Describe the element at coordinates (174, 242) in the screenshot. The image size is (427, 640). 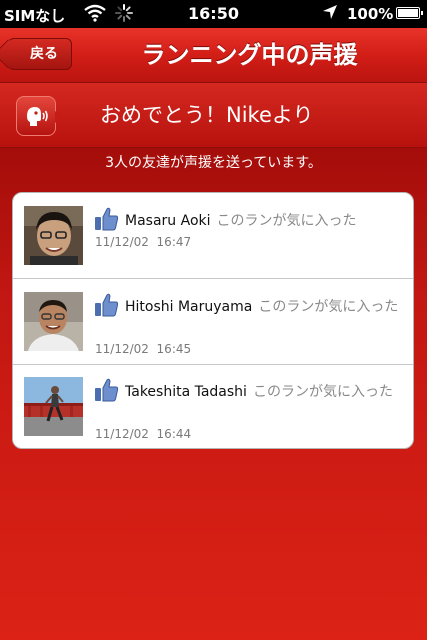
I see `cheer-time: 16:47` at that location.